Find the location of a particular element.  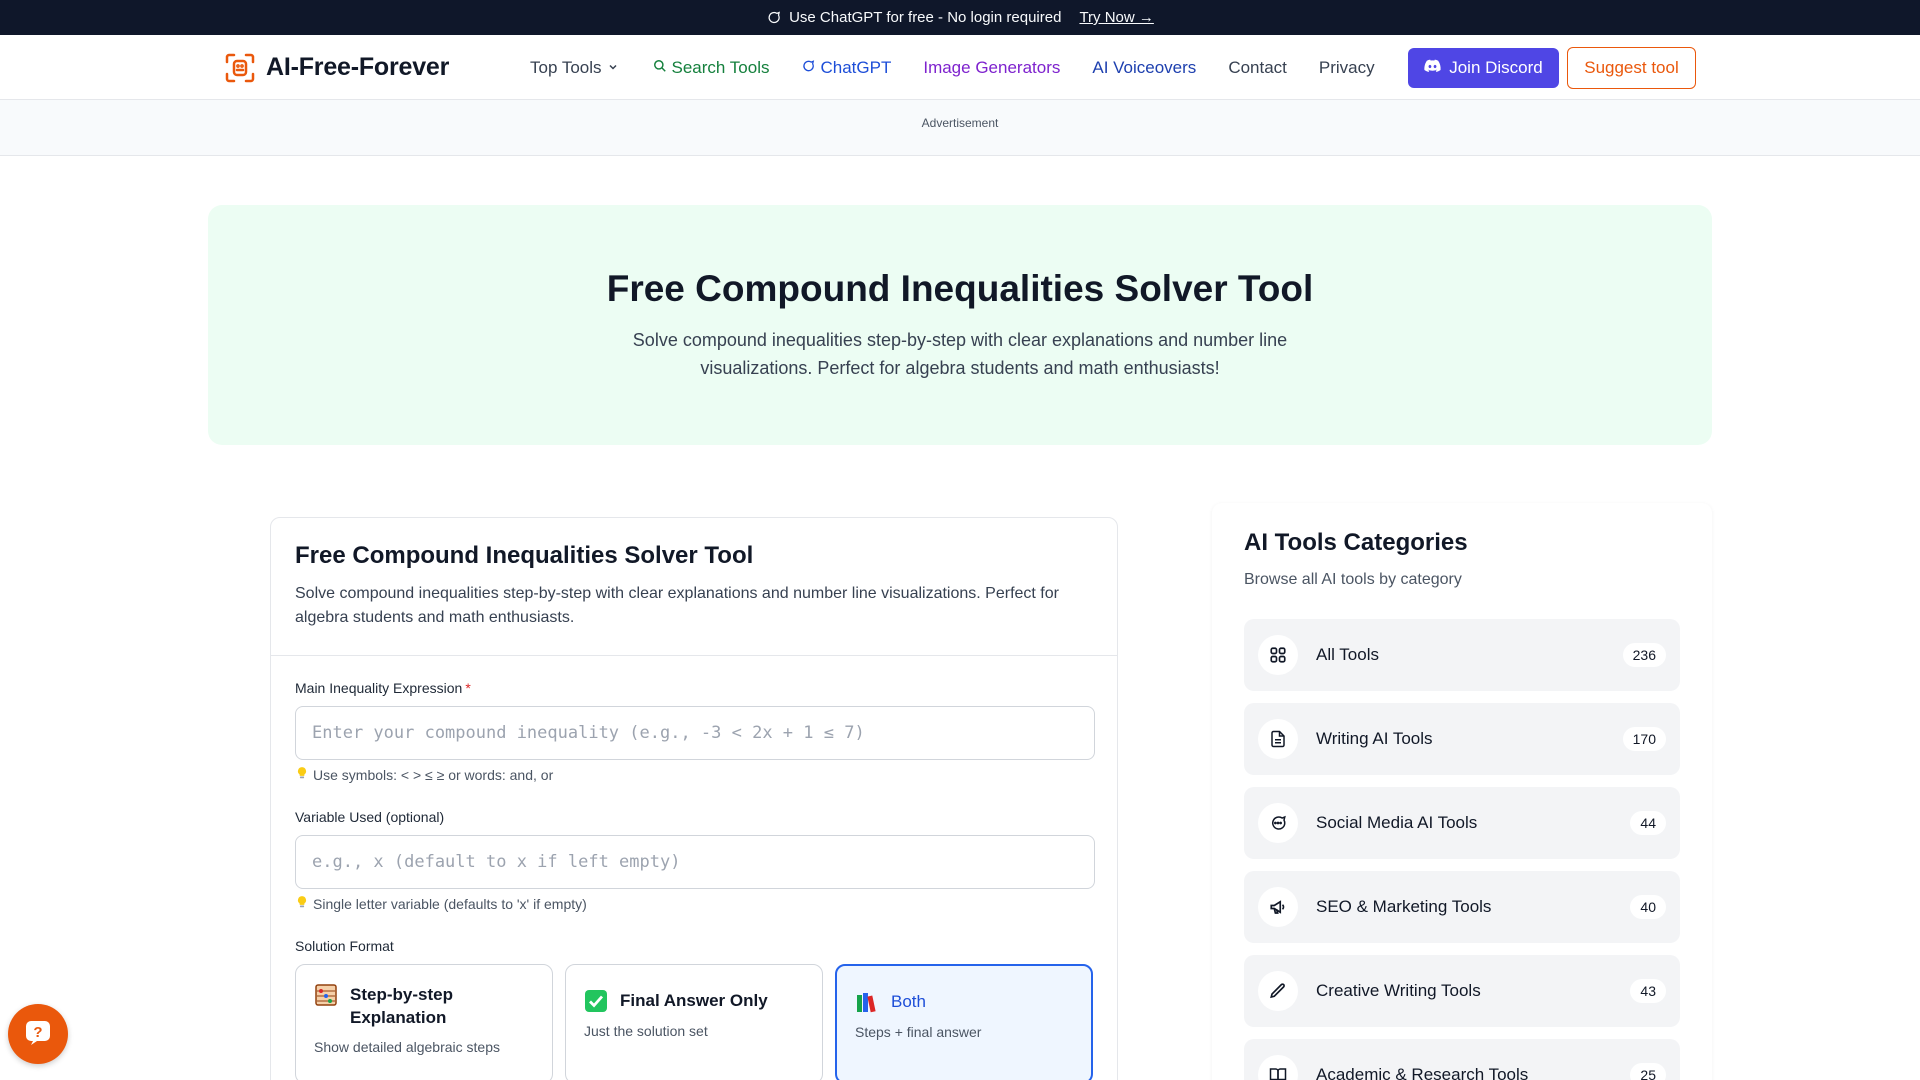

document-icon is located at coordinates (1278, 739).